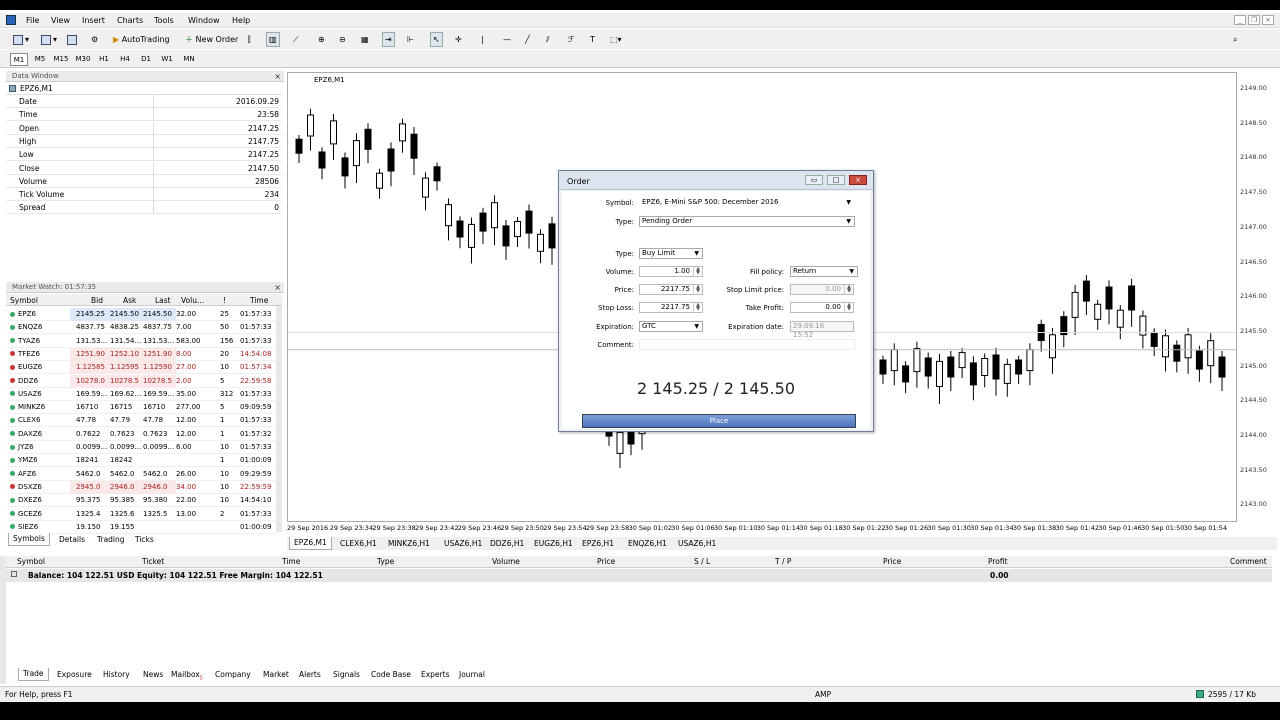 This screenshot has width=1280, height=720. What do you see at coordinates (310, 543) in the screenshot?
I see `chart-tab: EPZ6,M1` at bounding box center [310, 543].